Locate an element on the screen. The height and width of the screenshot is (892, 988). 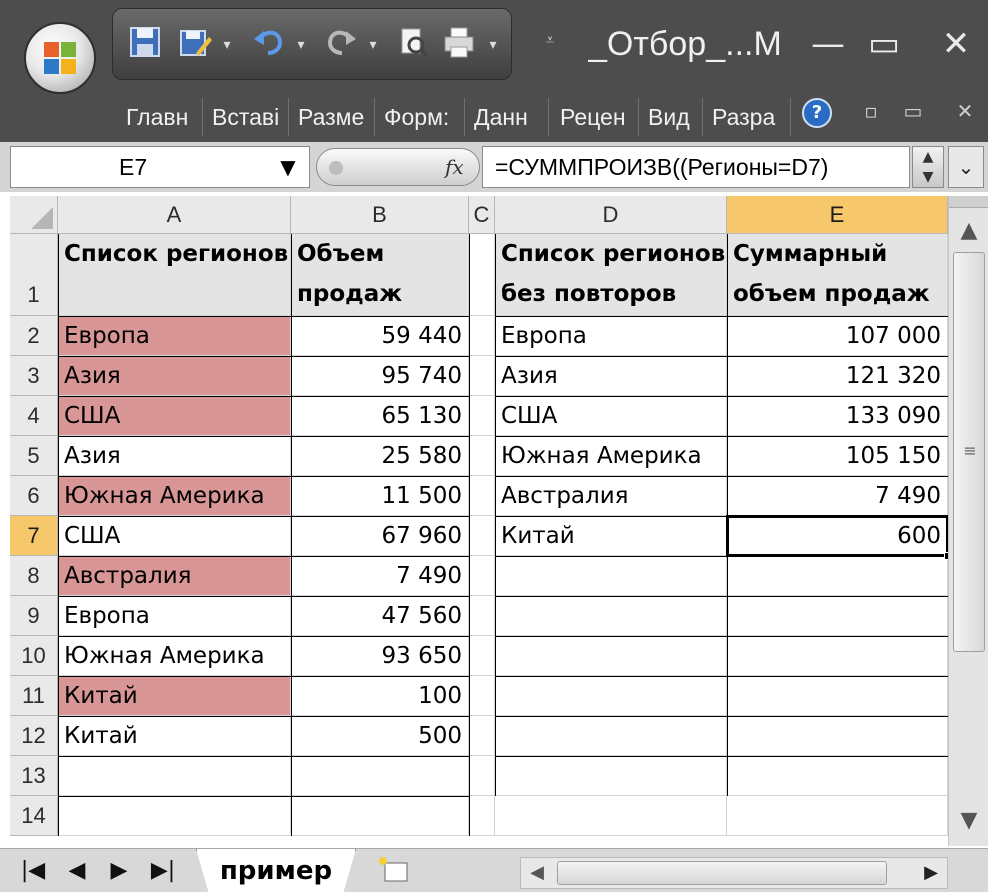
tab-page-layout: Разме is located at coordinates (331, 117).